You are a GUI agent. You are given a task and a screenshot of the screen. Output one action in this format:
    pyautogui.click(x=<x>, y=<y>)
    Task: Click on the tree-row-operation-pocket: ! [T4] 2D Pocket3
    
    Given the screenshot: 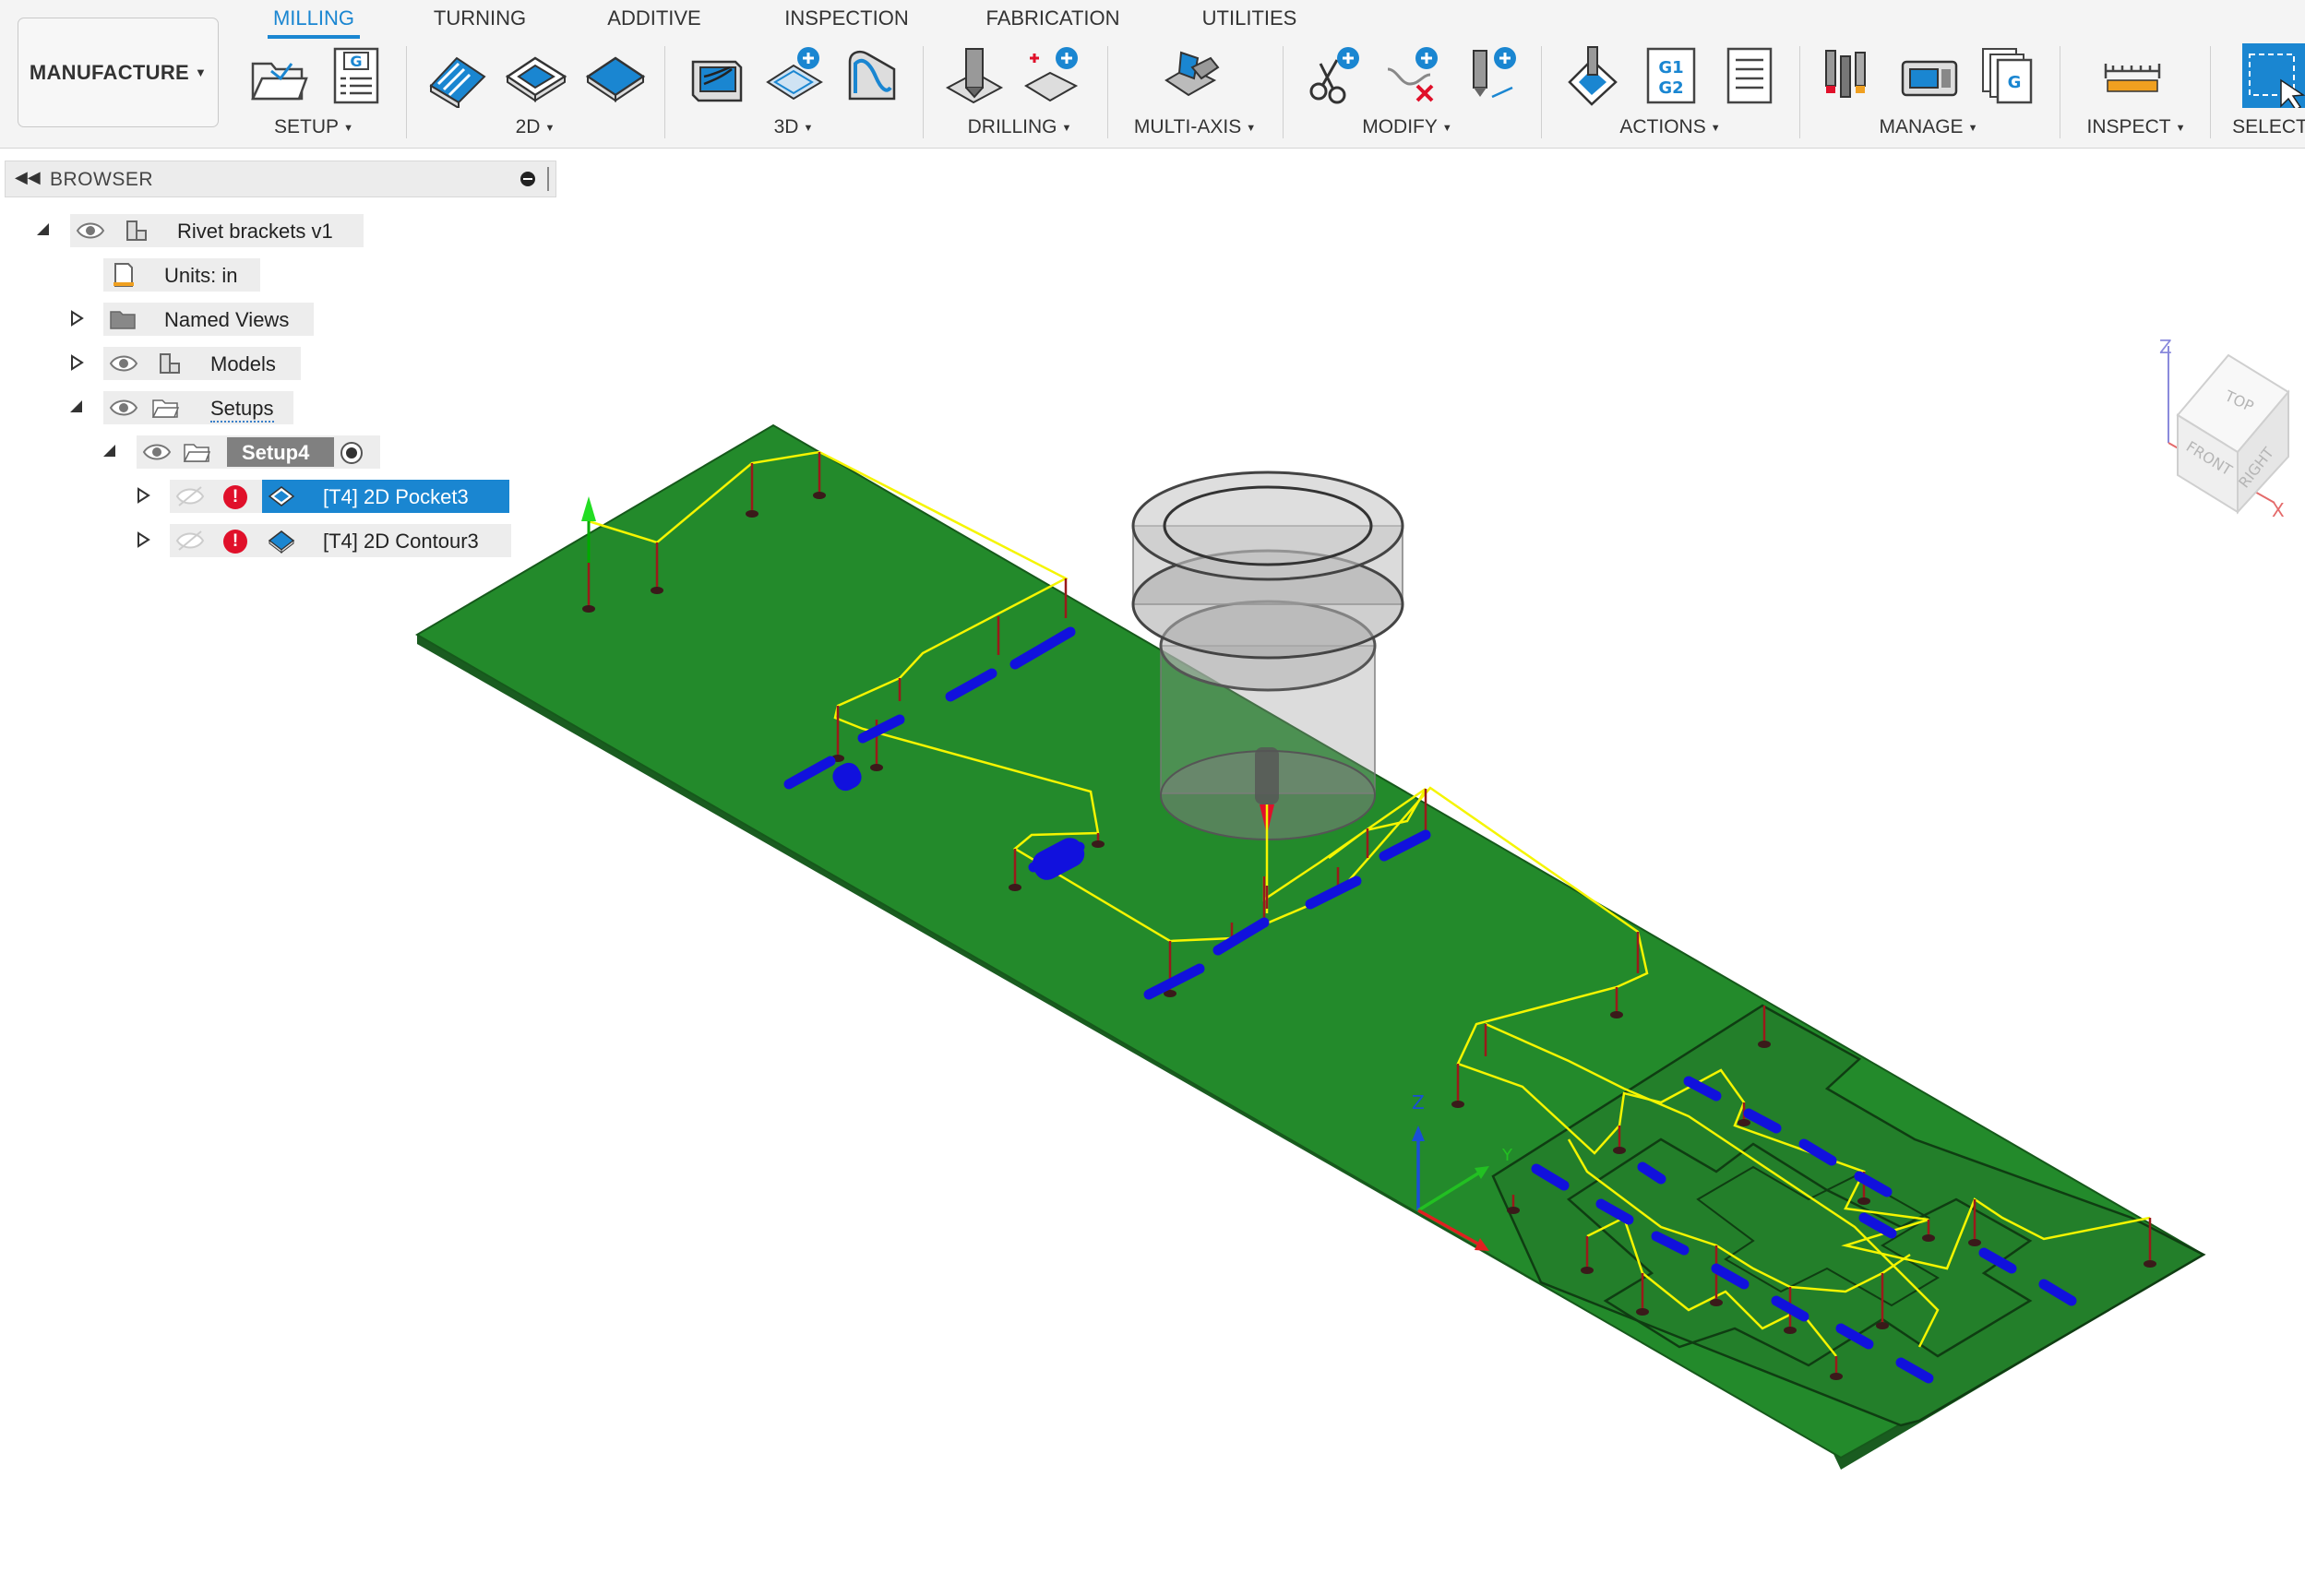 What is the action you would take?
    pyautogui.click(x=277, y=496)
    